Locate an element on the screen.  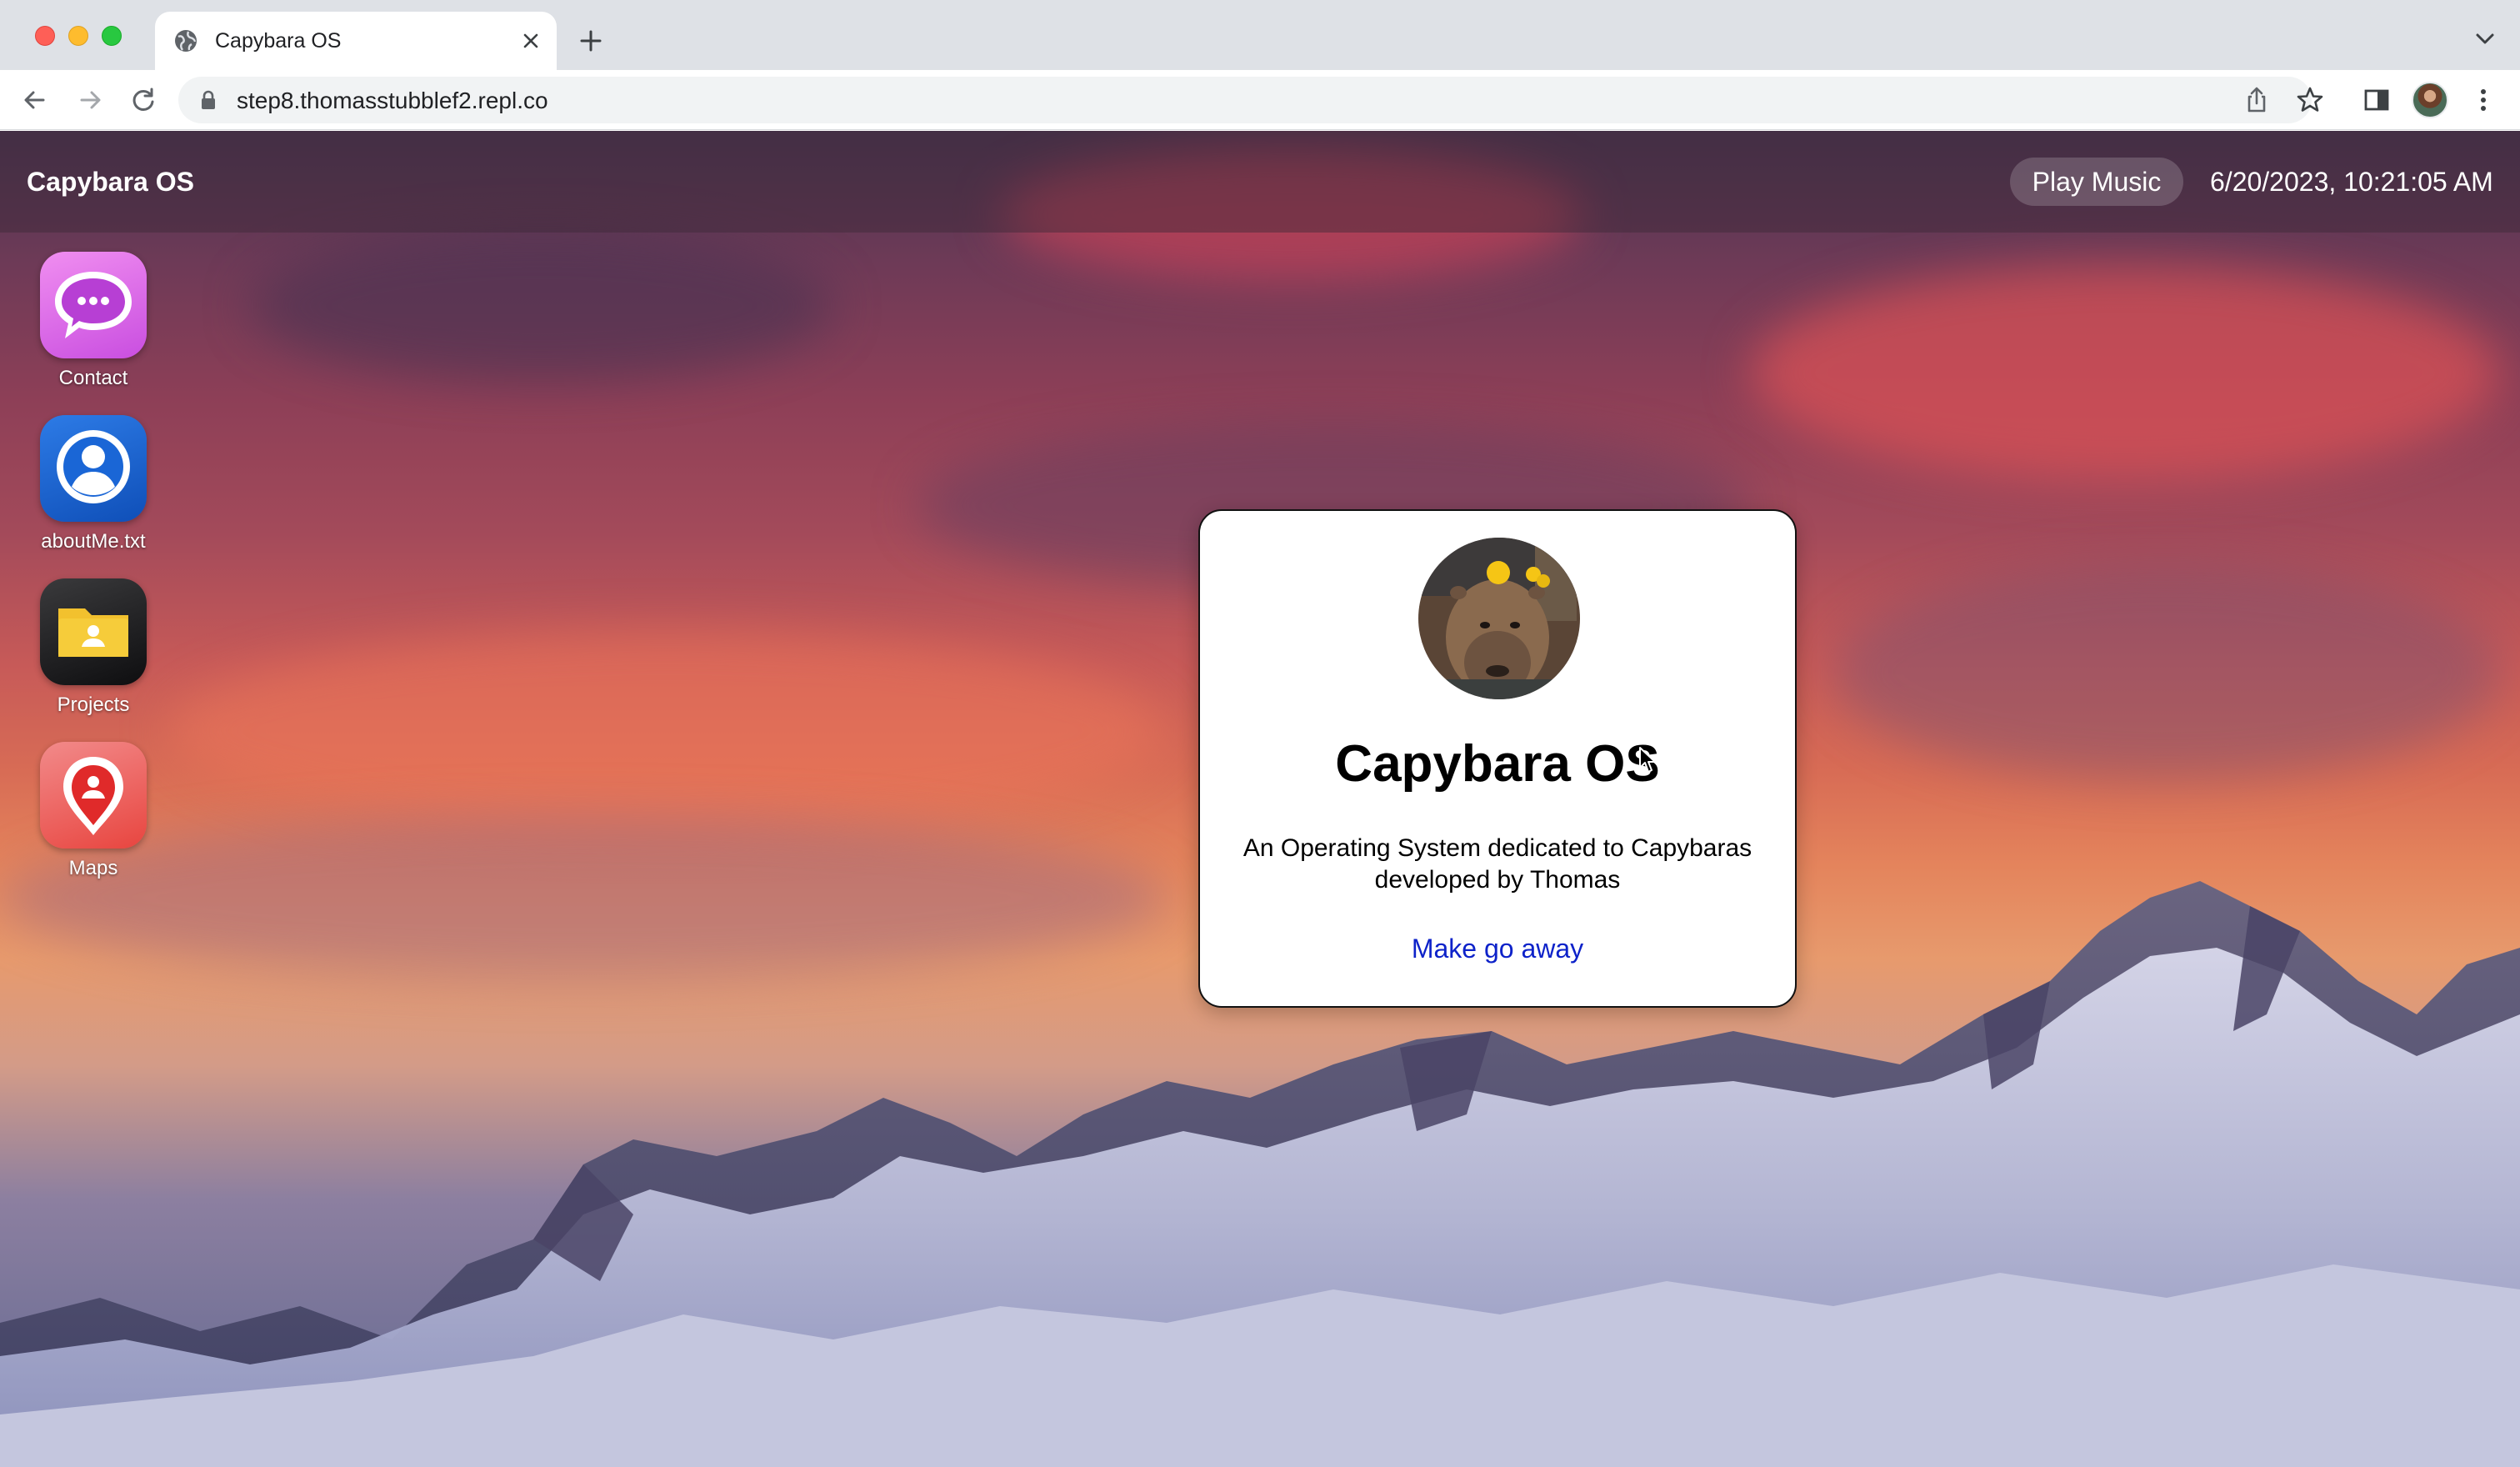
map-pin-icon is located at coordinates (93, 795).